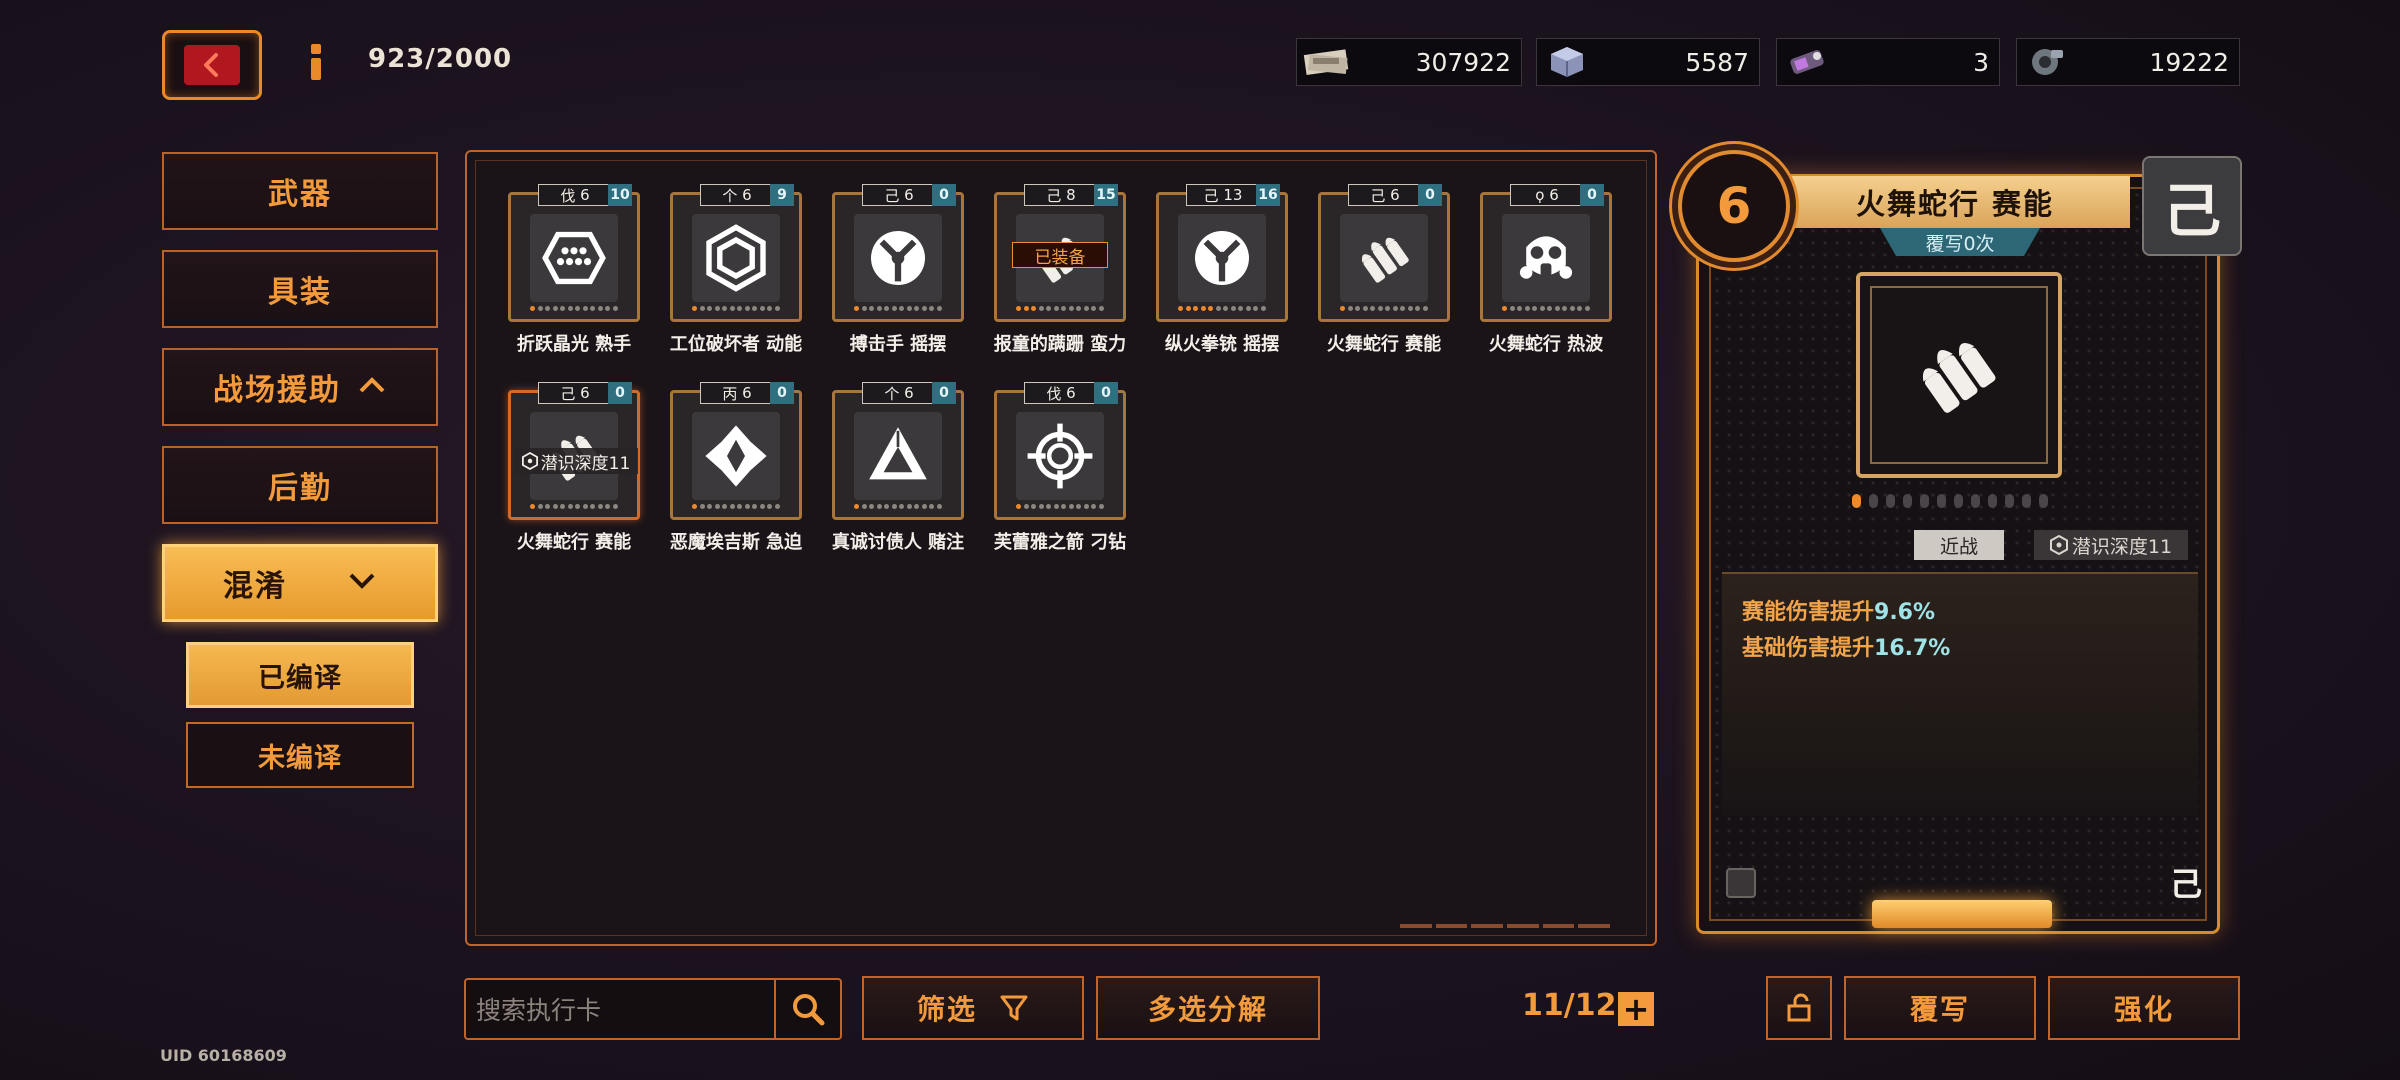 This screenshot has height=1080, width=2400. What do you see at coordinates (576, 461) in the screenshot?
I see `depth-lock-badge: 潜识深度11` at bounding box center [576, 461].